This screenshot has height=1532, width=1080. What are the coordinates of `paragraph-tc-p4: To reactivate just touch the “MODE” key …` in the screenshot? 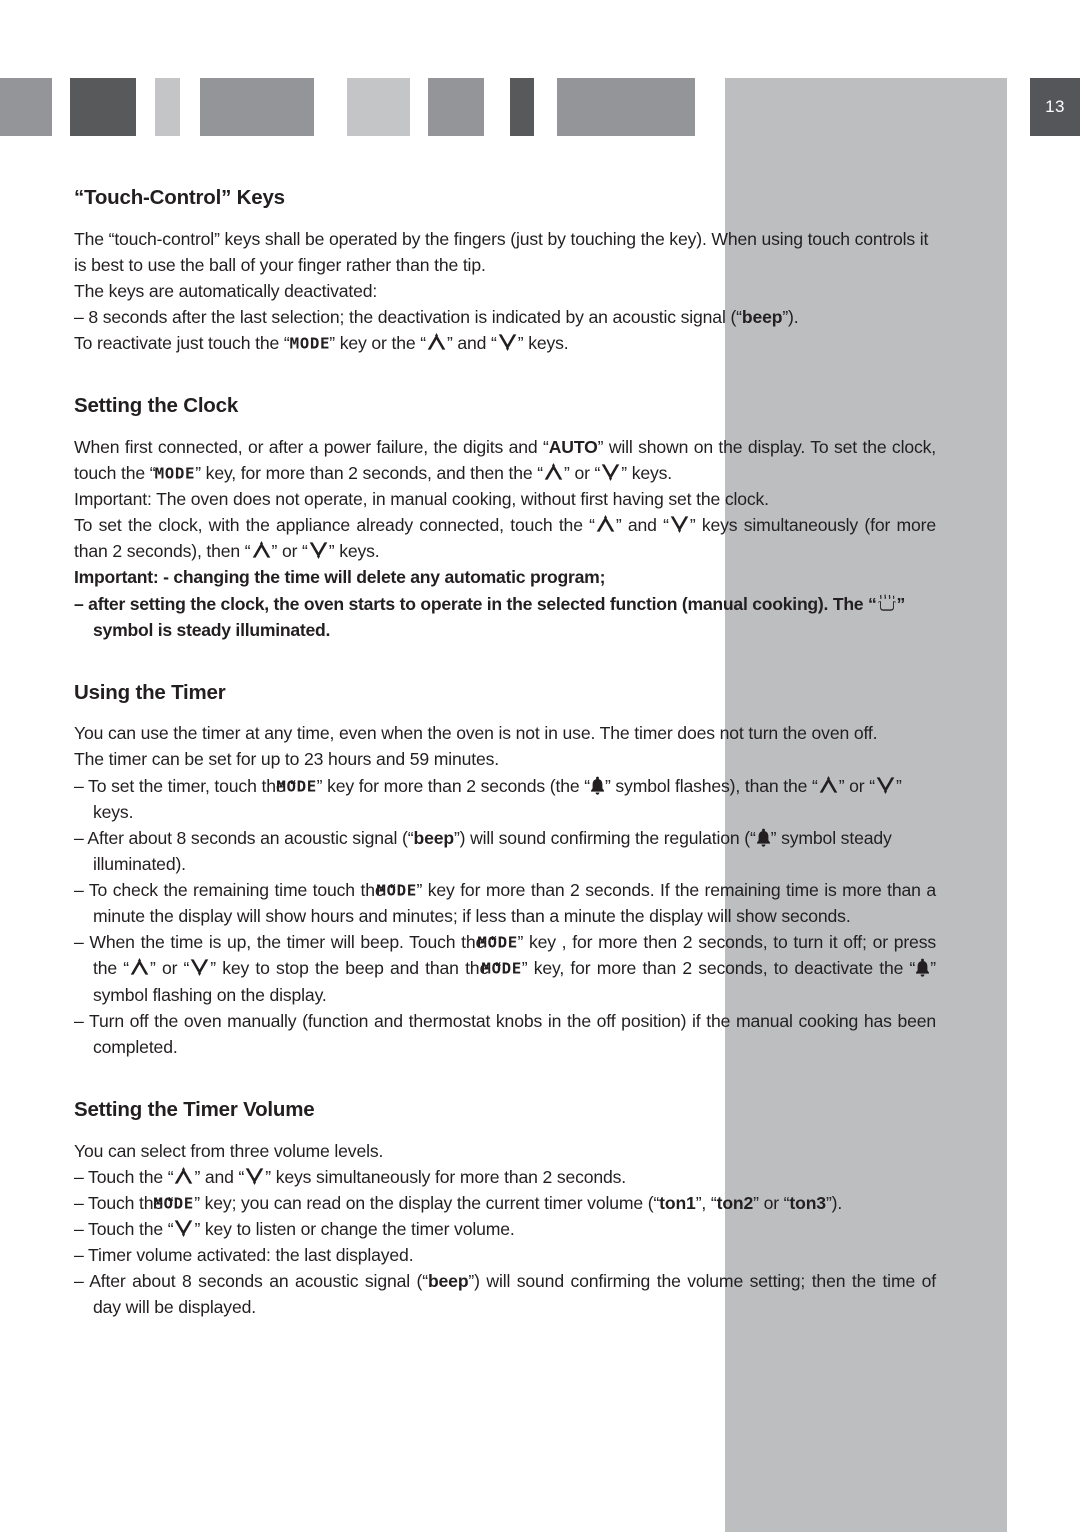 It's located at (505, 343).